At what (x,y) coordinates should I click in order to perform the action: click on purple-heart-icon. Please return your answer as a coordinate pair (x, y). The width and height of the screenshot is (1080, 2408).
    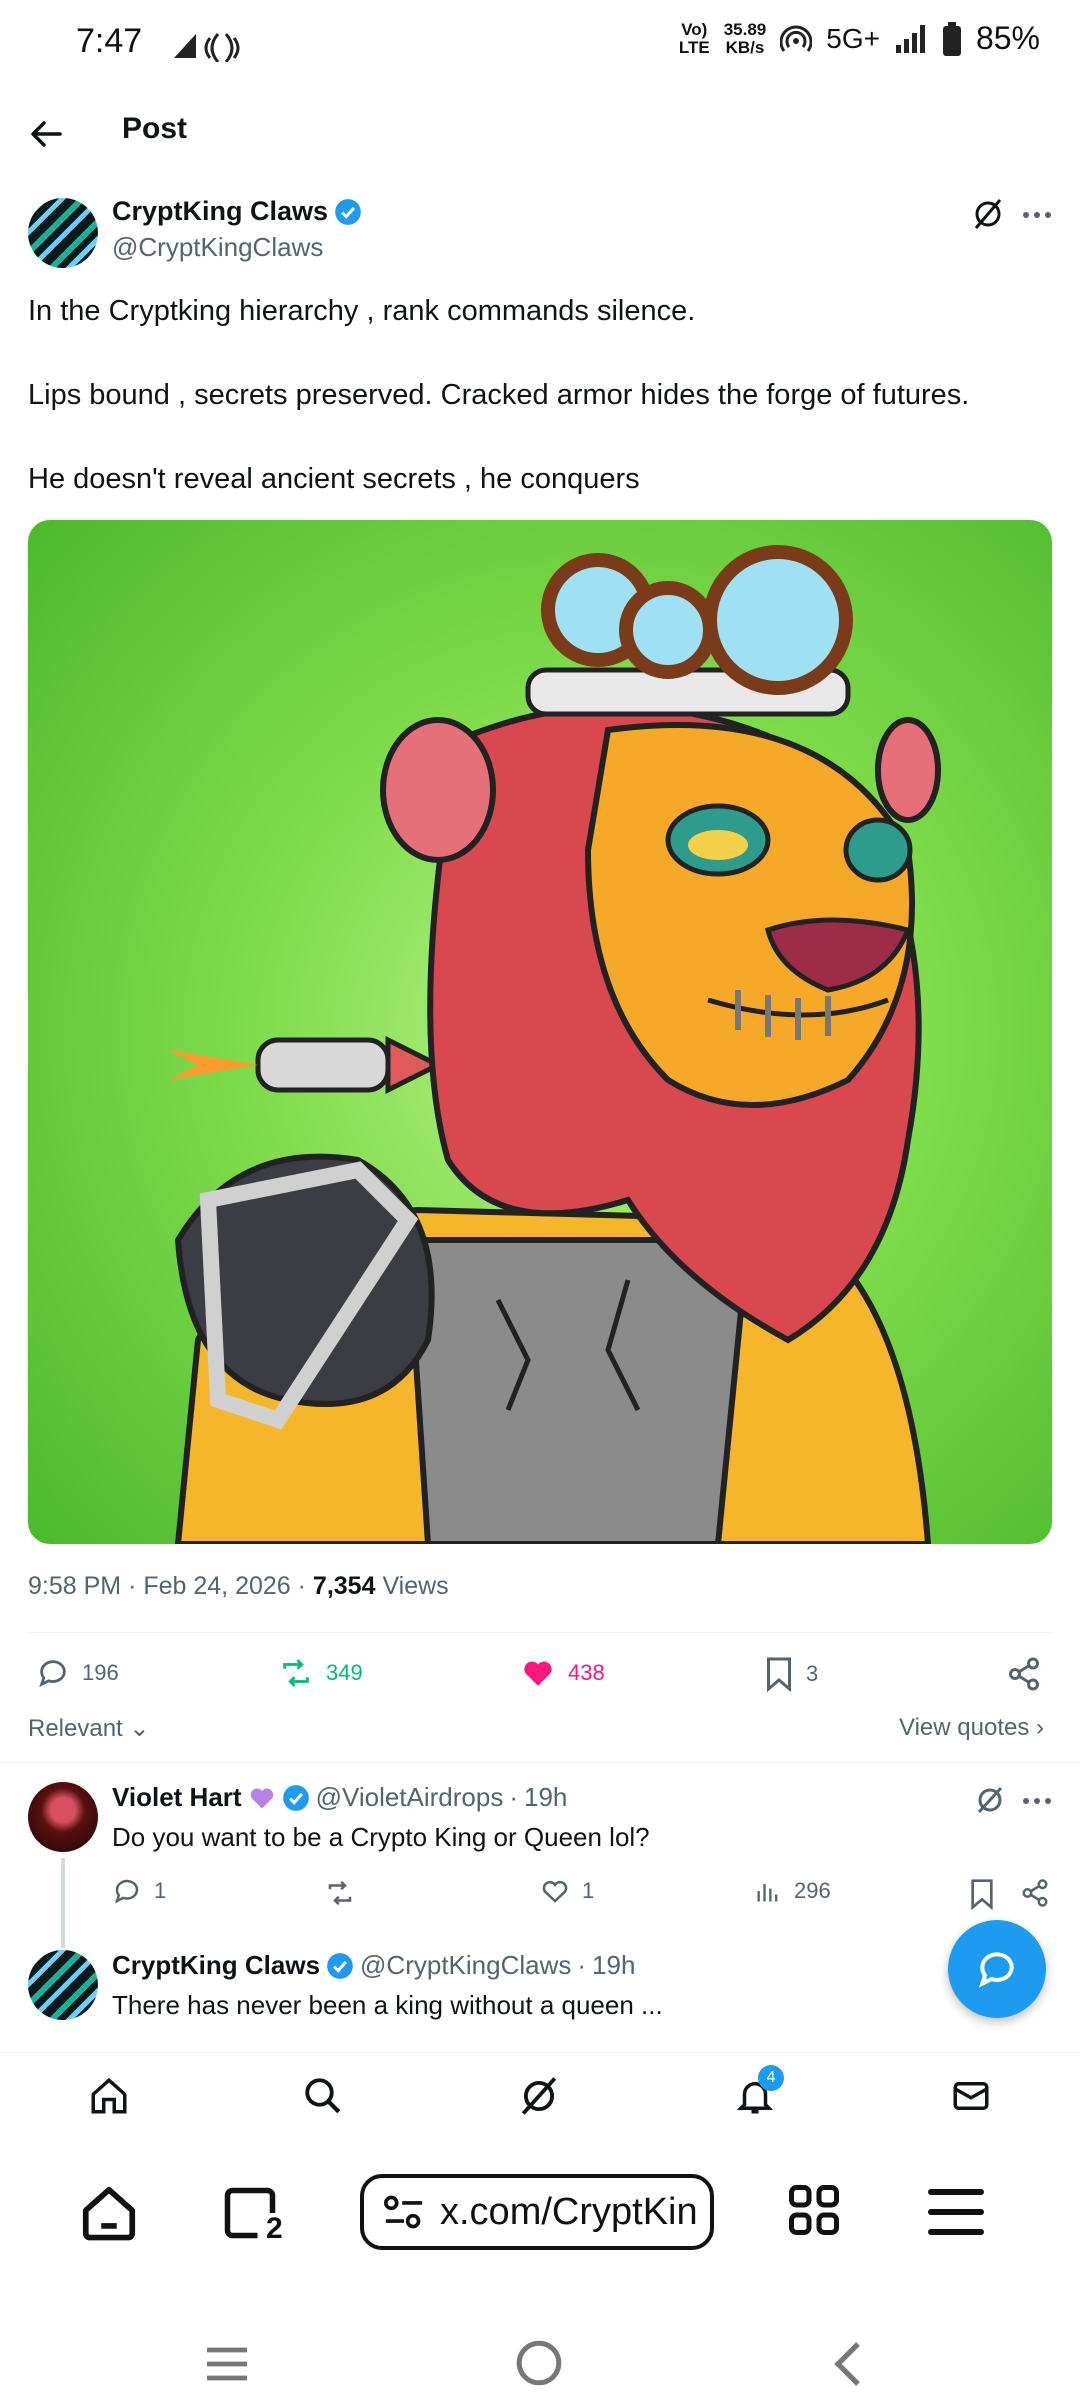
    Looking at the image, I should click on (261, 1798).